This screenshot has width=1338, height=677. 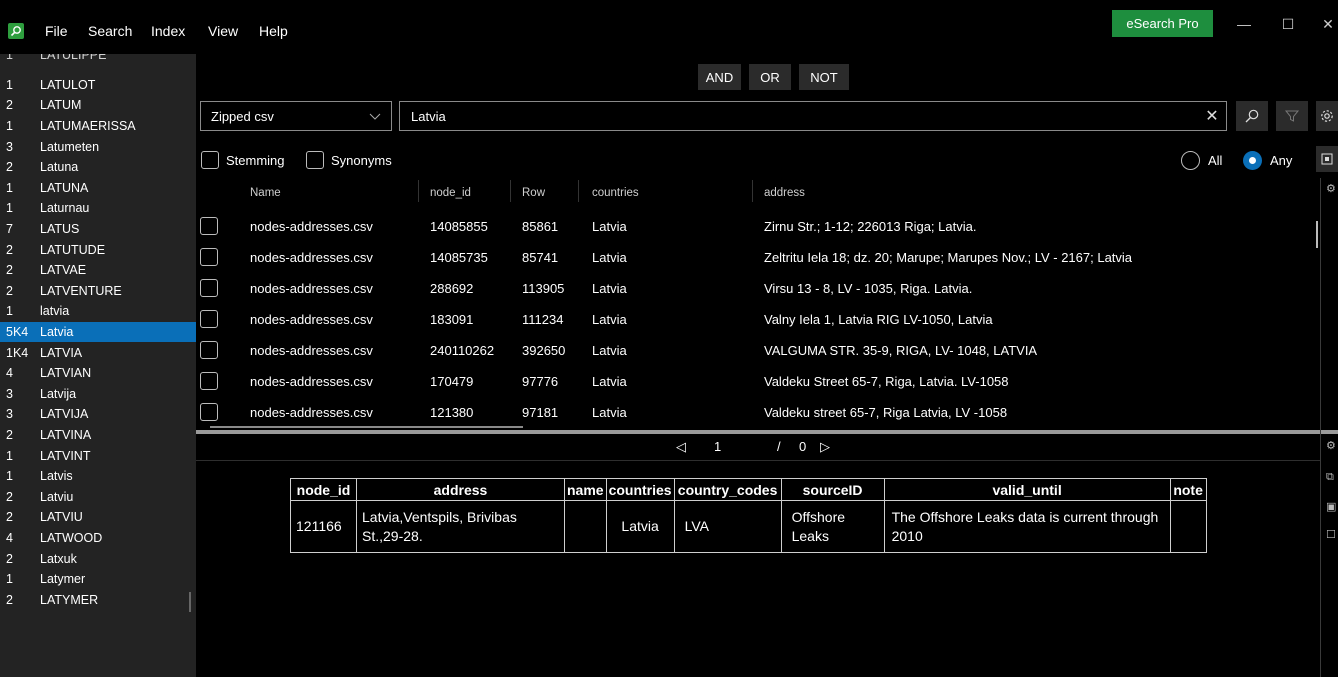 What do you see at coordinates (98, 394) in the screenshot?
I see `sidebar-item: 3 Latvija` at bounding box center [98, 394].